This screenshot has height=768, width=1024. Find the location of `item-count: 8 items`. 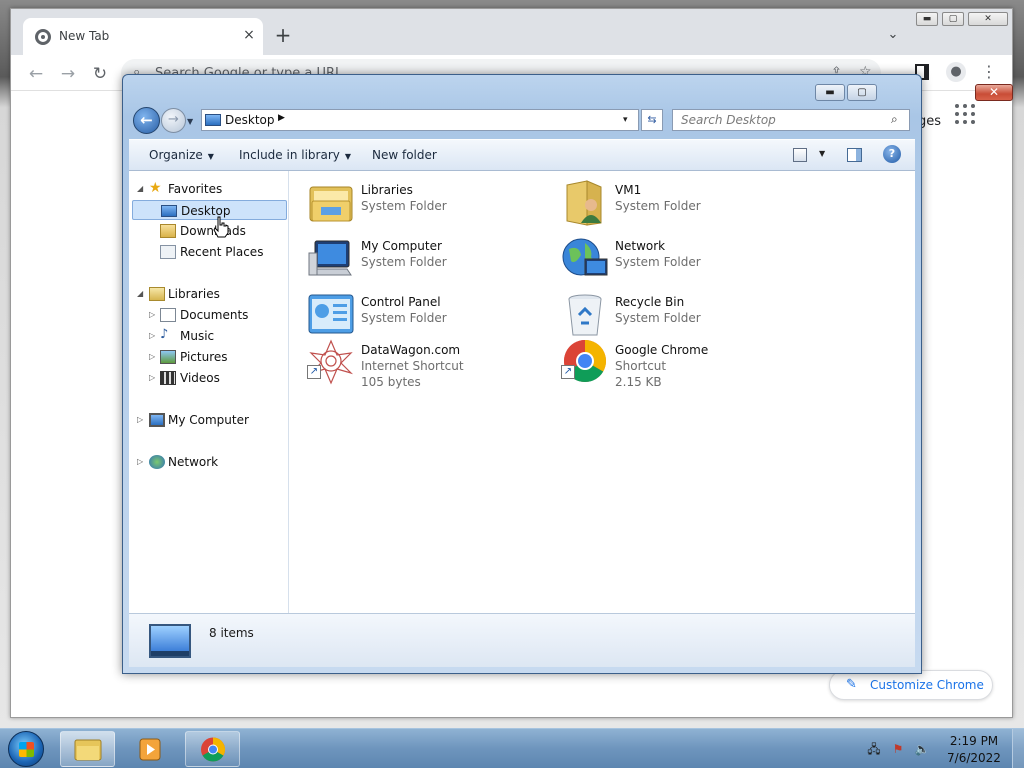

item-count: 8 items is located at coordinates (231, 633).